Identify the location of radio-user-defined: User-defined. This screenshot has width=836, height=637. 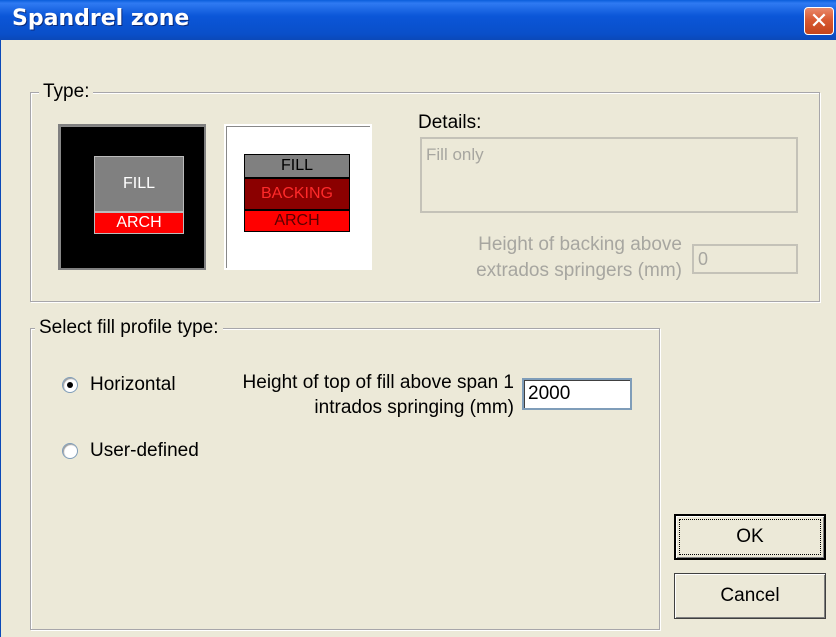
(130, 451).